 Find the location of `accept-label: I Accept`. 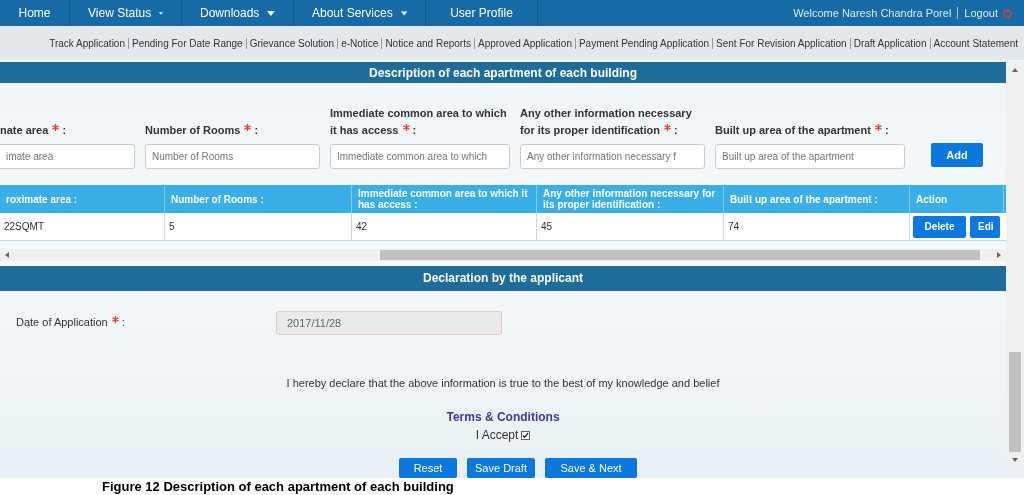

accept-label: I Accept is located at coordinates (497, 435).